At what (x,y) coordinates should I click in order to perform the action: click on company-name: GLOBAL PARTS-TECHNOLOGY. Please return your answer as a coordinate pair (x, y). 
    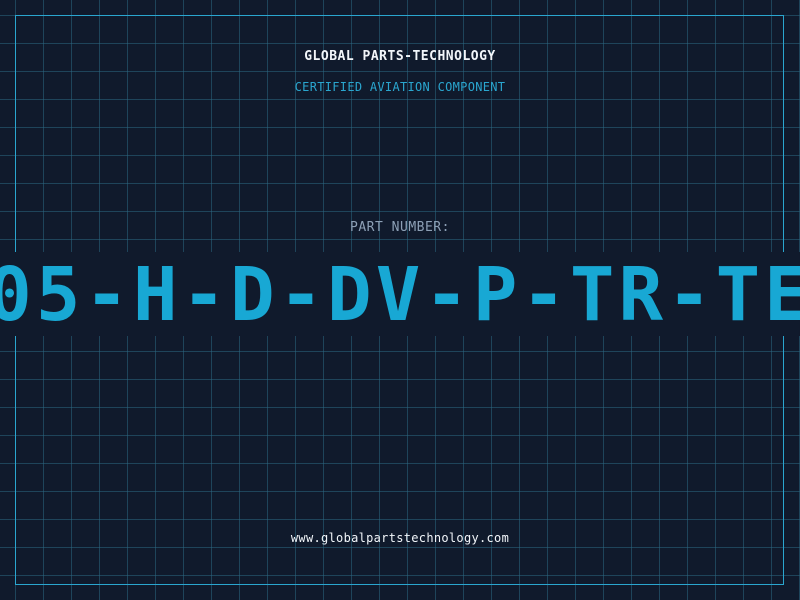
    Looking at the image, I should click on (400, 56).